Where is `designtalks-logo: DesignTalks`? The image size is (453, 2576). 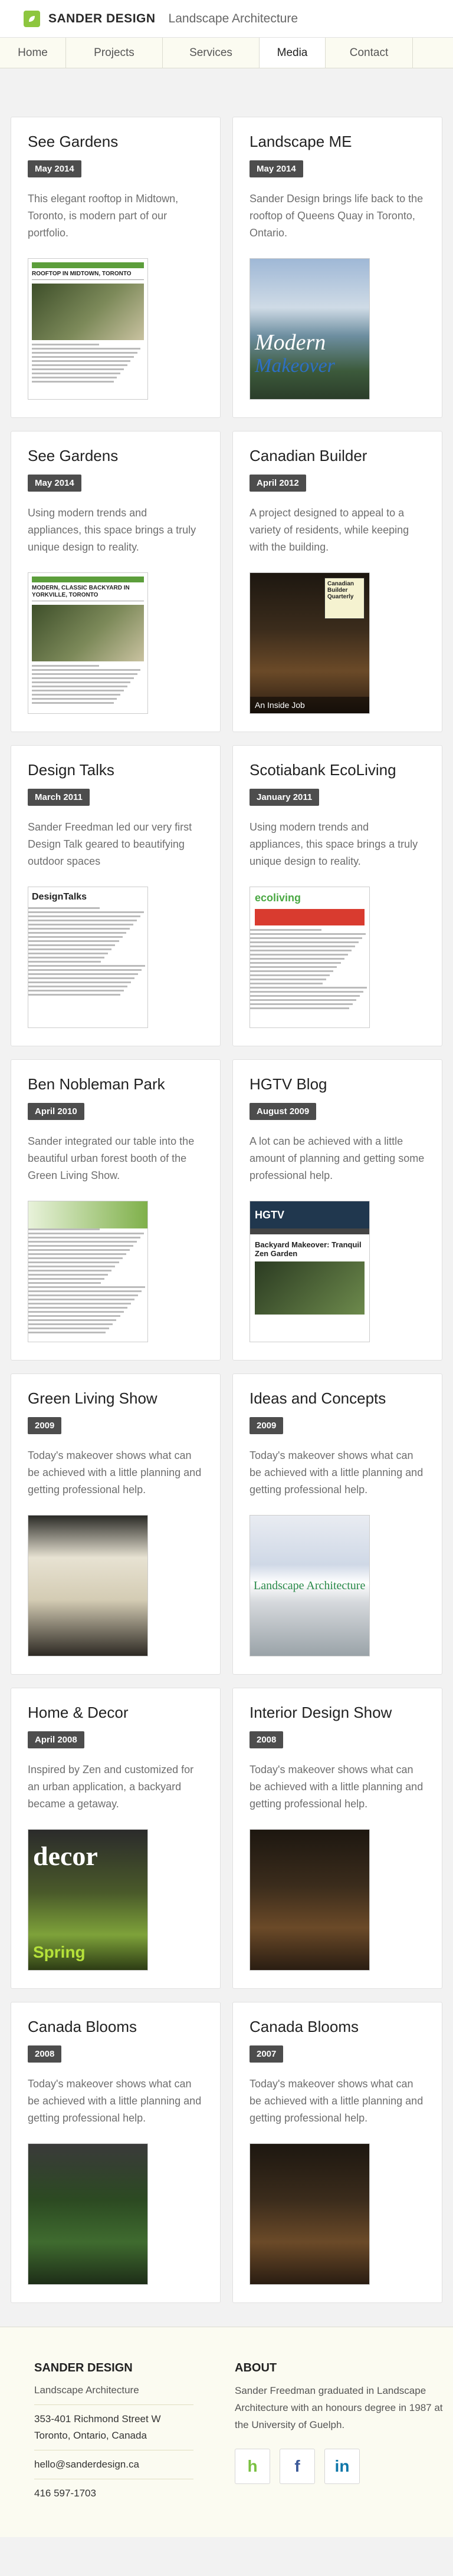 designtalks-logo: DesignTalks is located at coordinates (59, 897).